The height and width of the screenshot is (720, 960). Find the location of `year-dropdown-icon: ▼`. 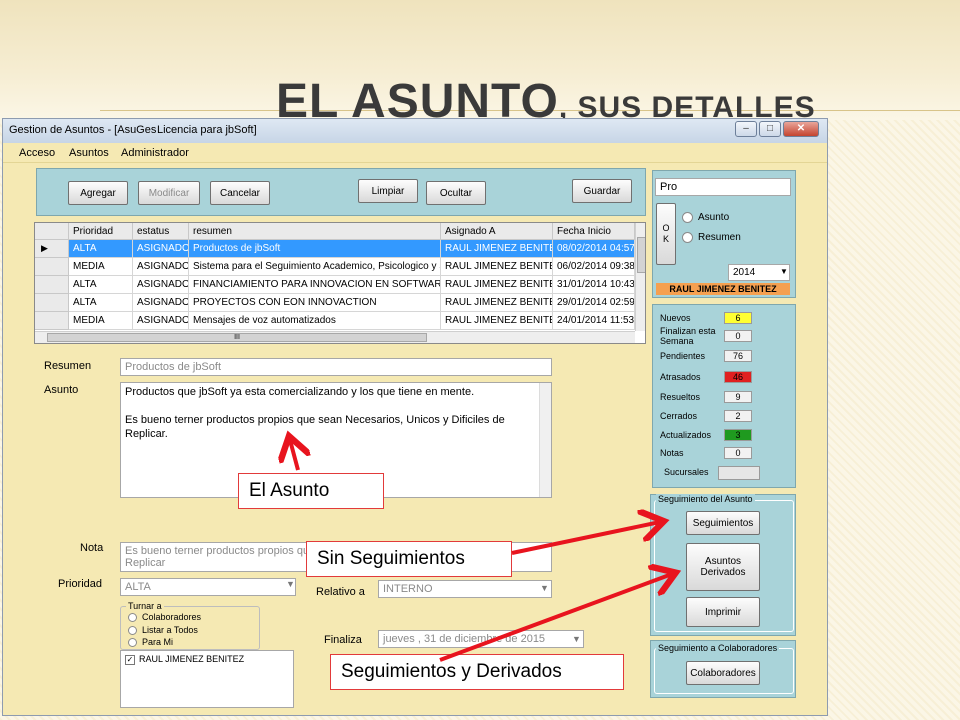

year-dropdown-icon: ▼ is located at coordinates (784, 271).